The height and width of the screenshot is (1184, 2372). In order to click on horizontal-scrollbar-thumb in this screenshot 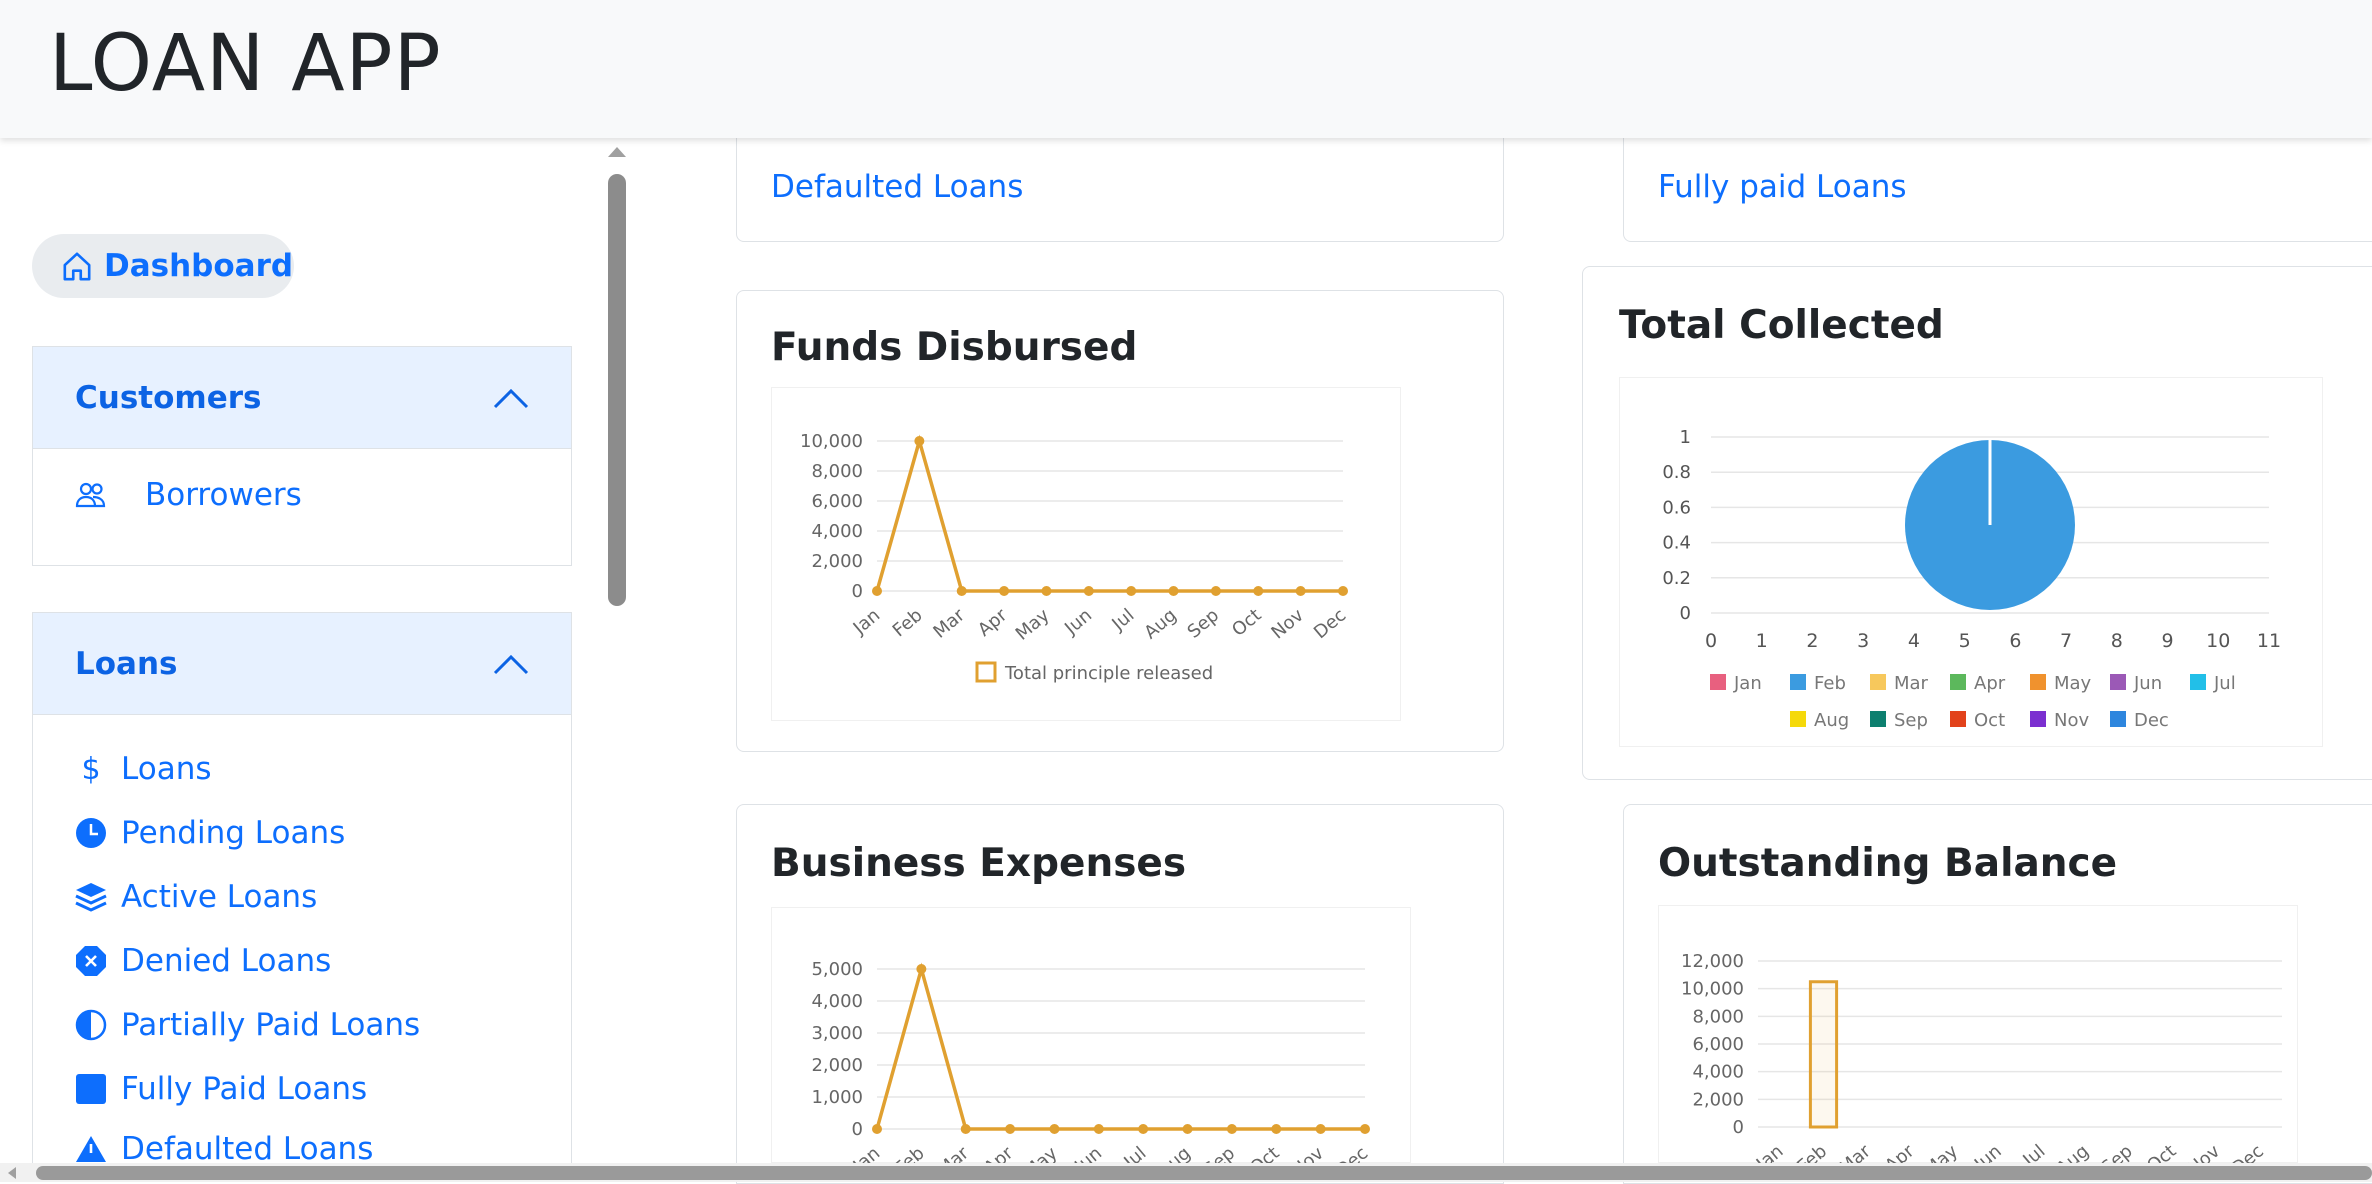, I will do `click(1204, 1173)`.